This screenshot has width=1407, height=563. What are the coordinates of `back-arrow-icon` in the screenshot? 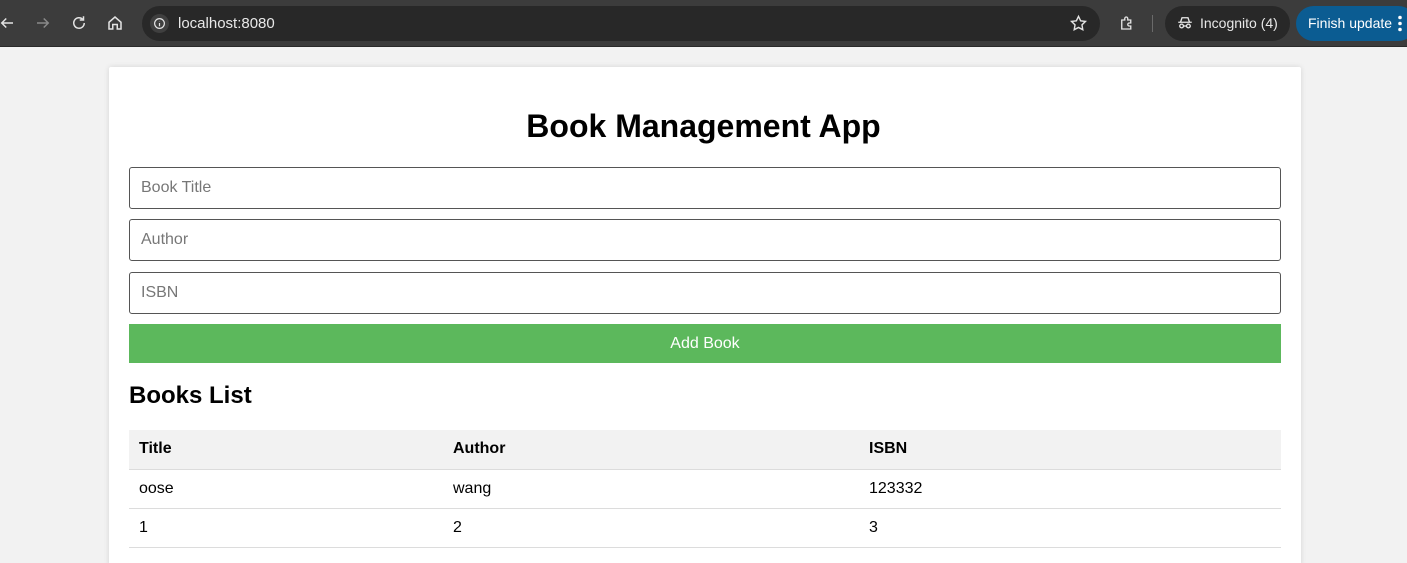 It's located at (9, 23).